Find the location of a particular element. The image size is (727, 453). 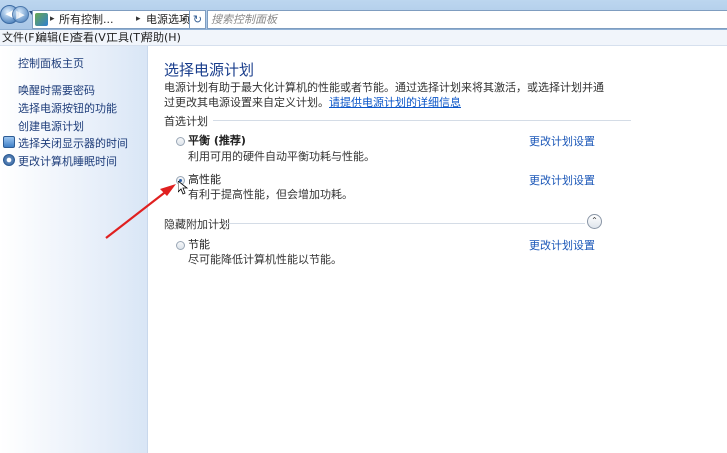

plan-balanced-change-link: 更改计划设置 is located at coordinates (562, 141).